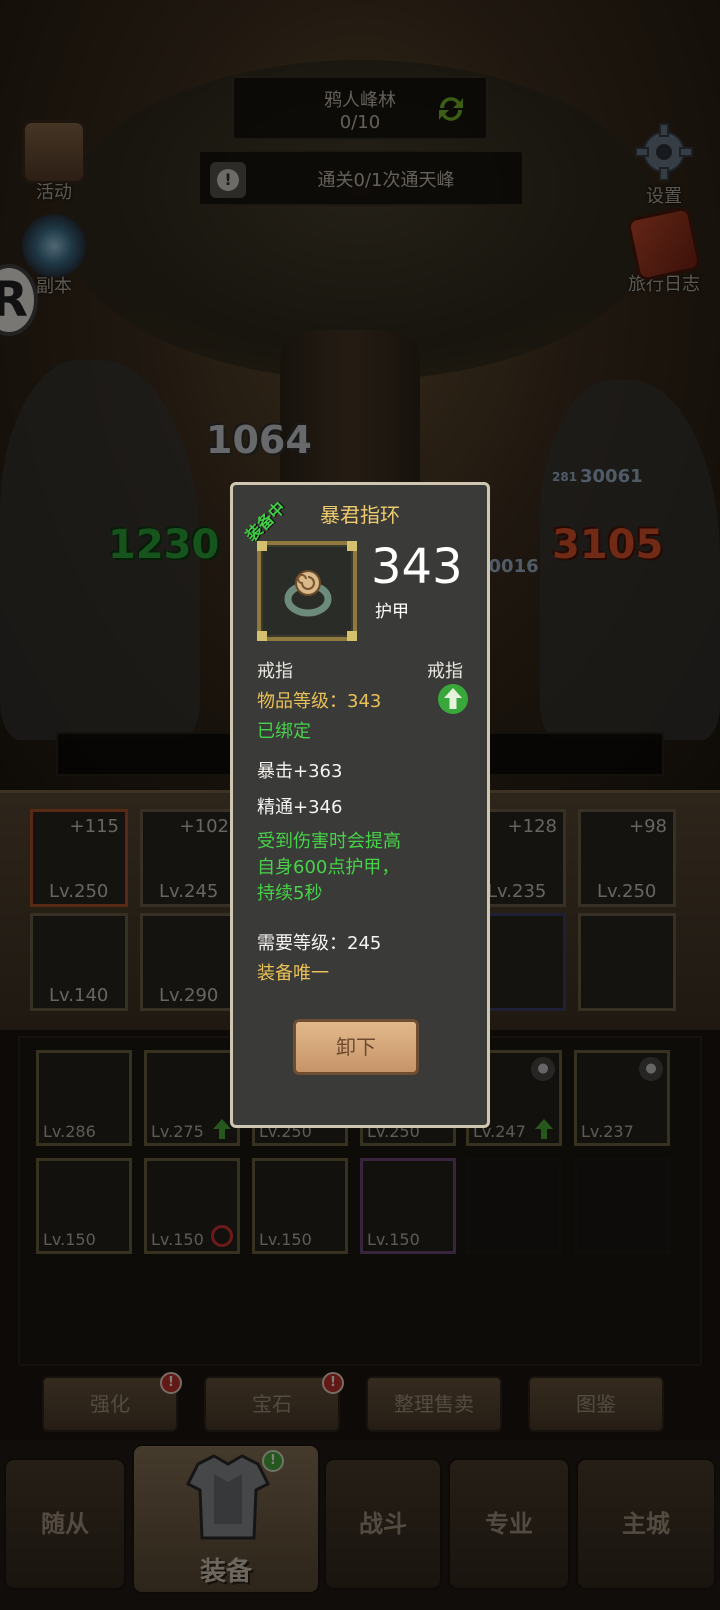 The width and height of the screenshot is (720, 1610). What do you see at coordinates (284, 731) in the screenshot?
I see `bound-status: 已绑定` at bounding box center [284, 731].